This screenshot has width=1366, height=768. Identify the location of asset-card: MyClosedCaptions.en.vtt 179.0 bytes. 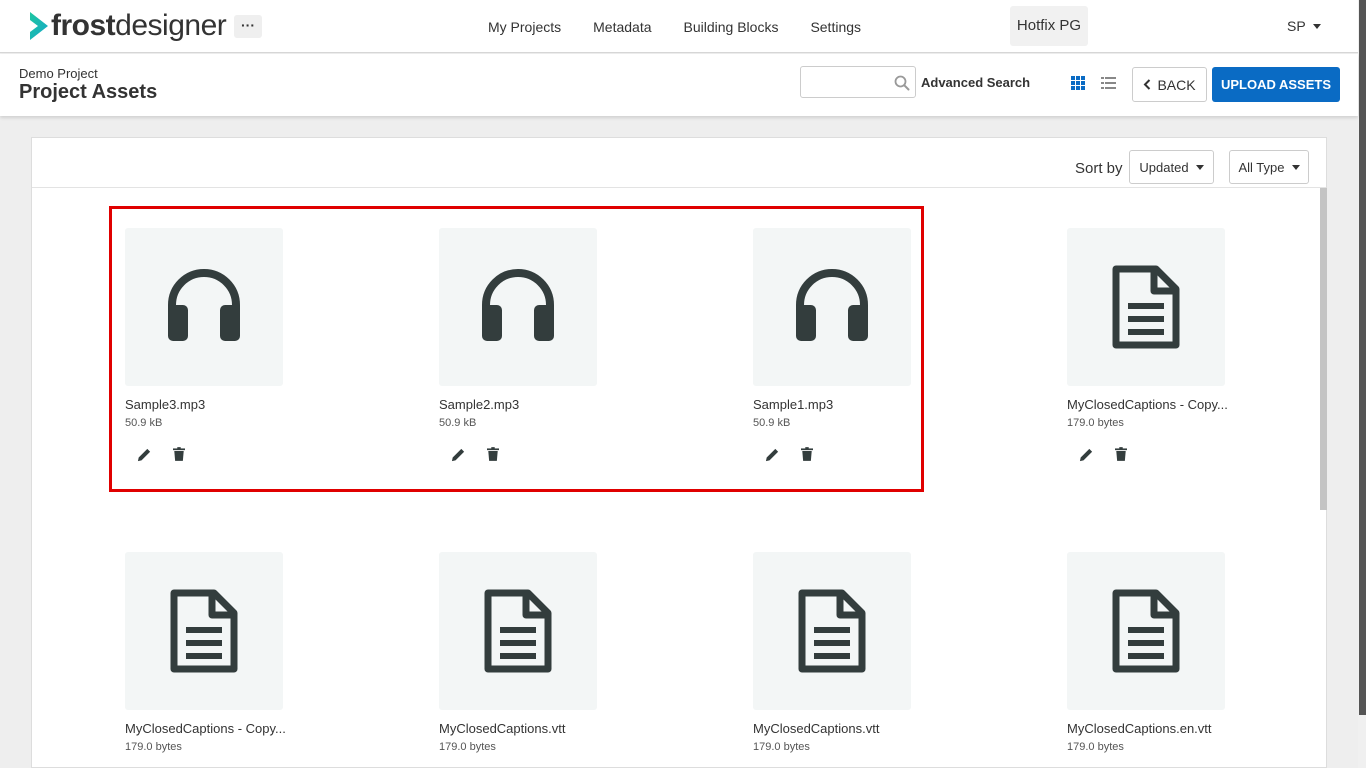
(1182, 652).